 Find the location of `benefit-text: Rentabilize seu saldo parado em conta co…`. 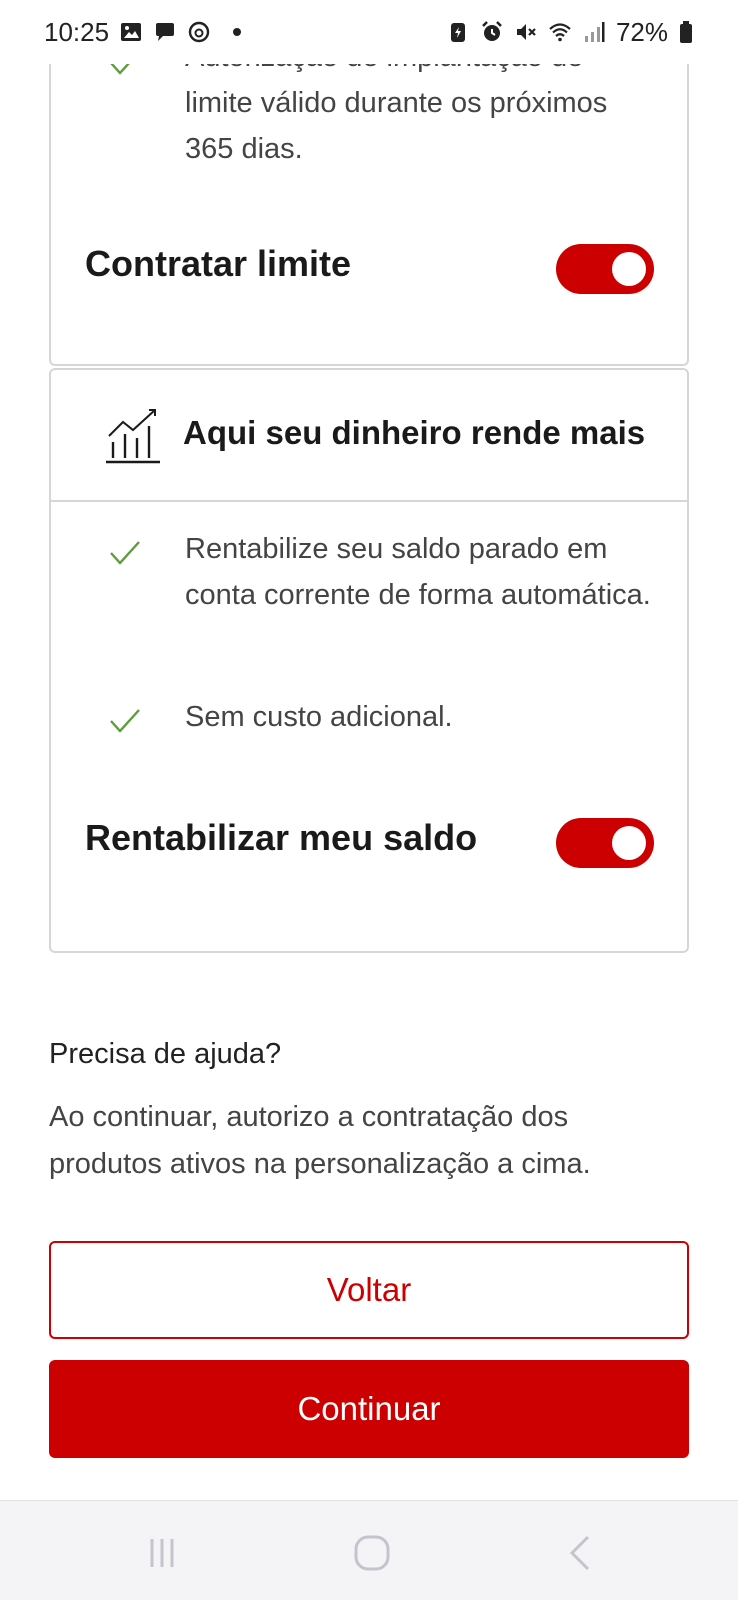

benefit-text: Rentabilize seu saldo parado em conta co… is located at coordinates (418, 572).